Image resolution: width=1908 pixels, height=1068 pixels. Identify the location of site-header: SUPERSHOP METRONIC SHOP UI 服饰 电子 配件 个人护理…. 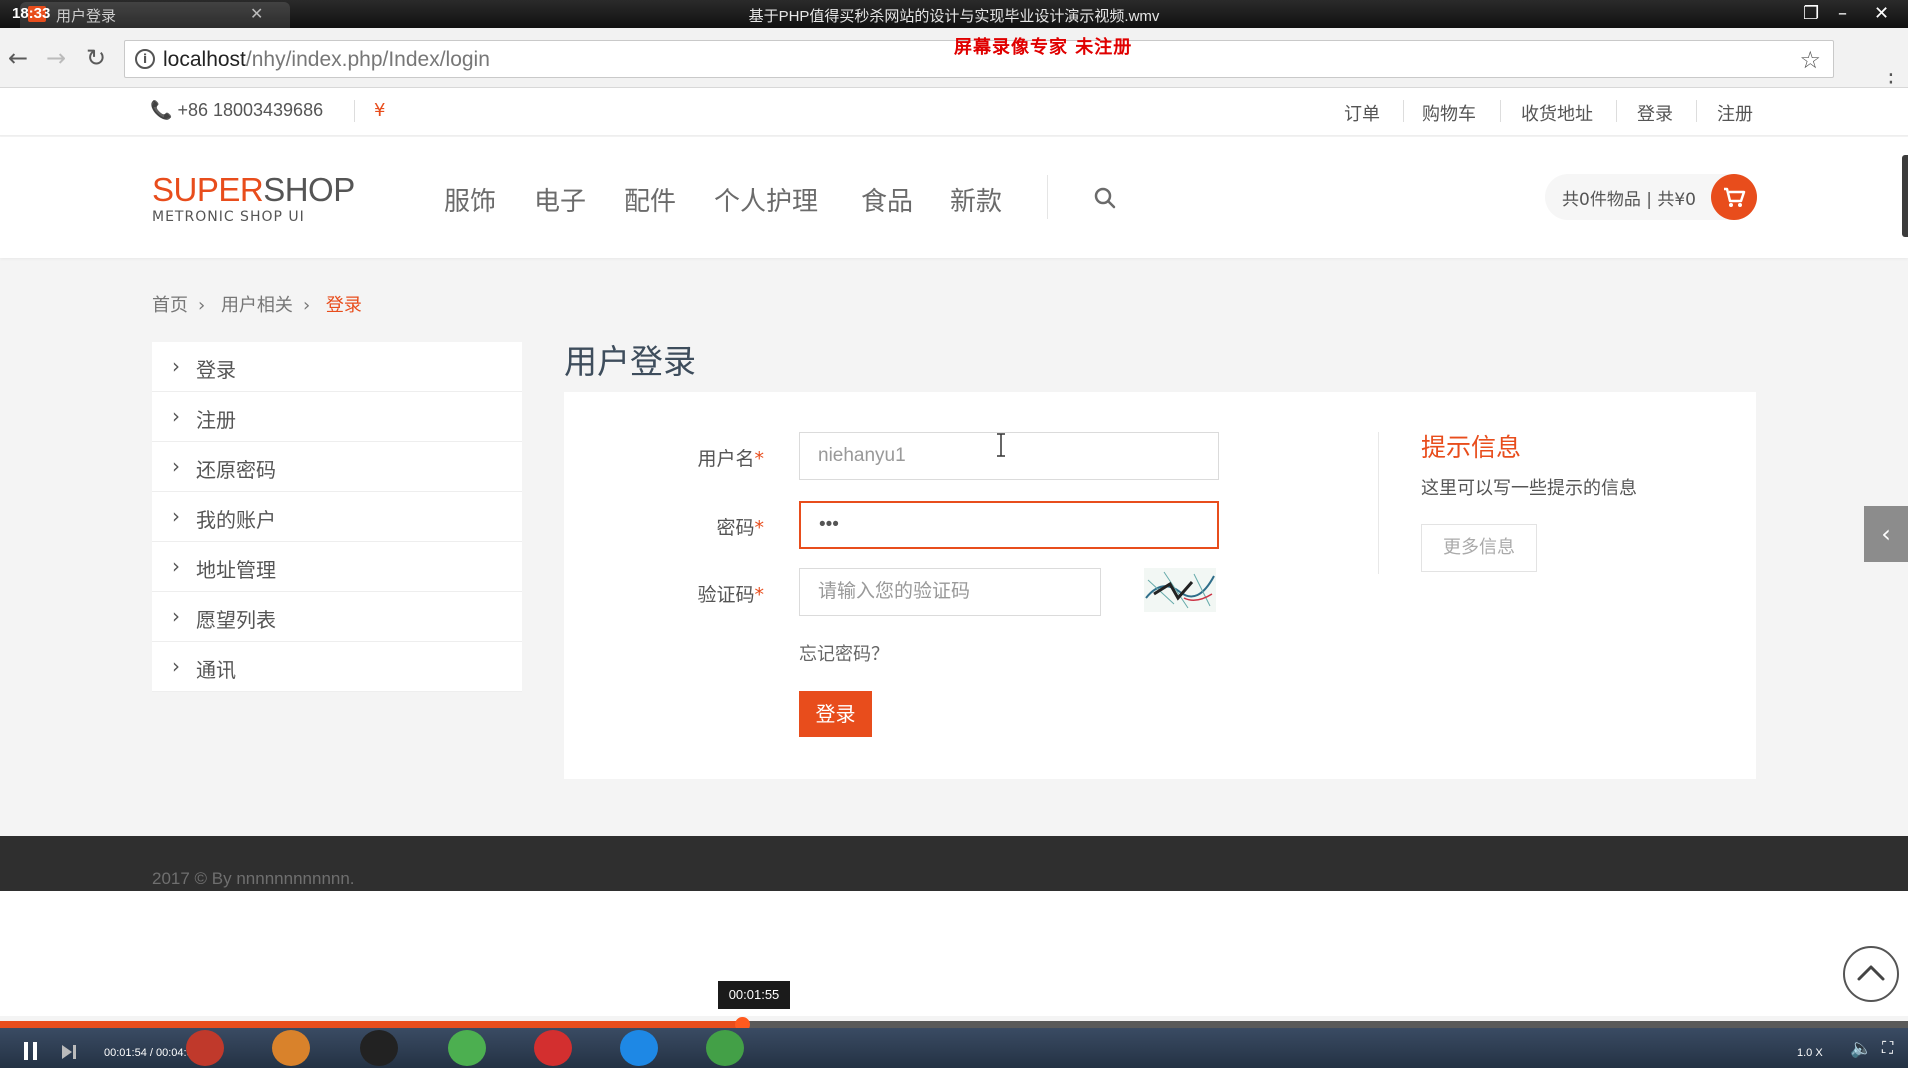
(954, 197).